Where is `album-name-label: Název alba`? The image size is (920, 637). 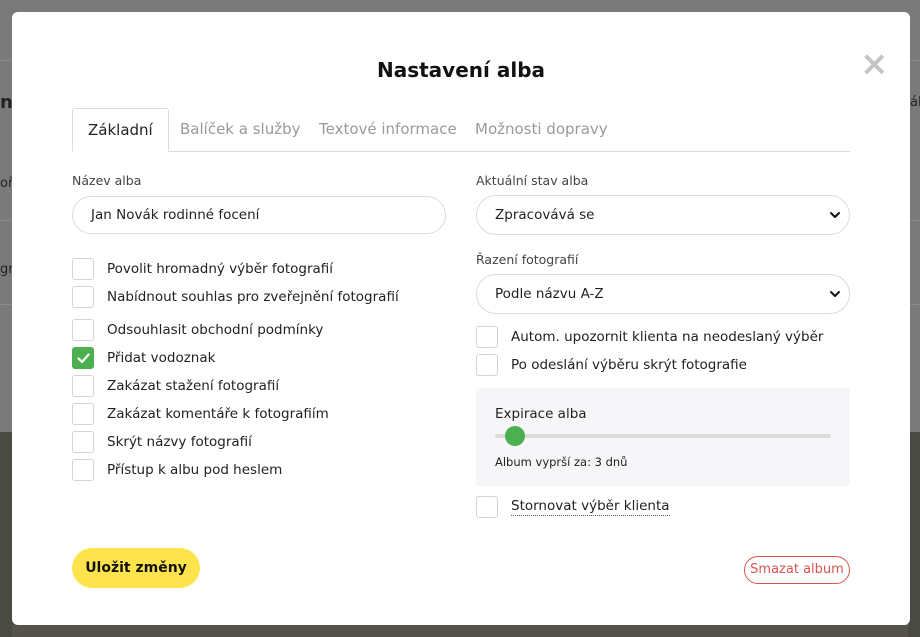
album-name-label: Název alba is located at coordinates (107, 180).